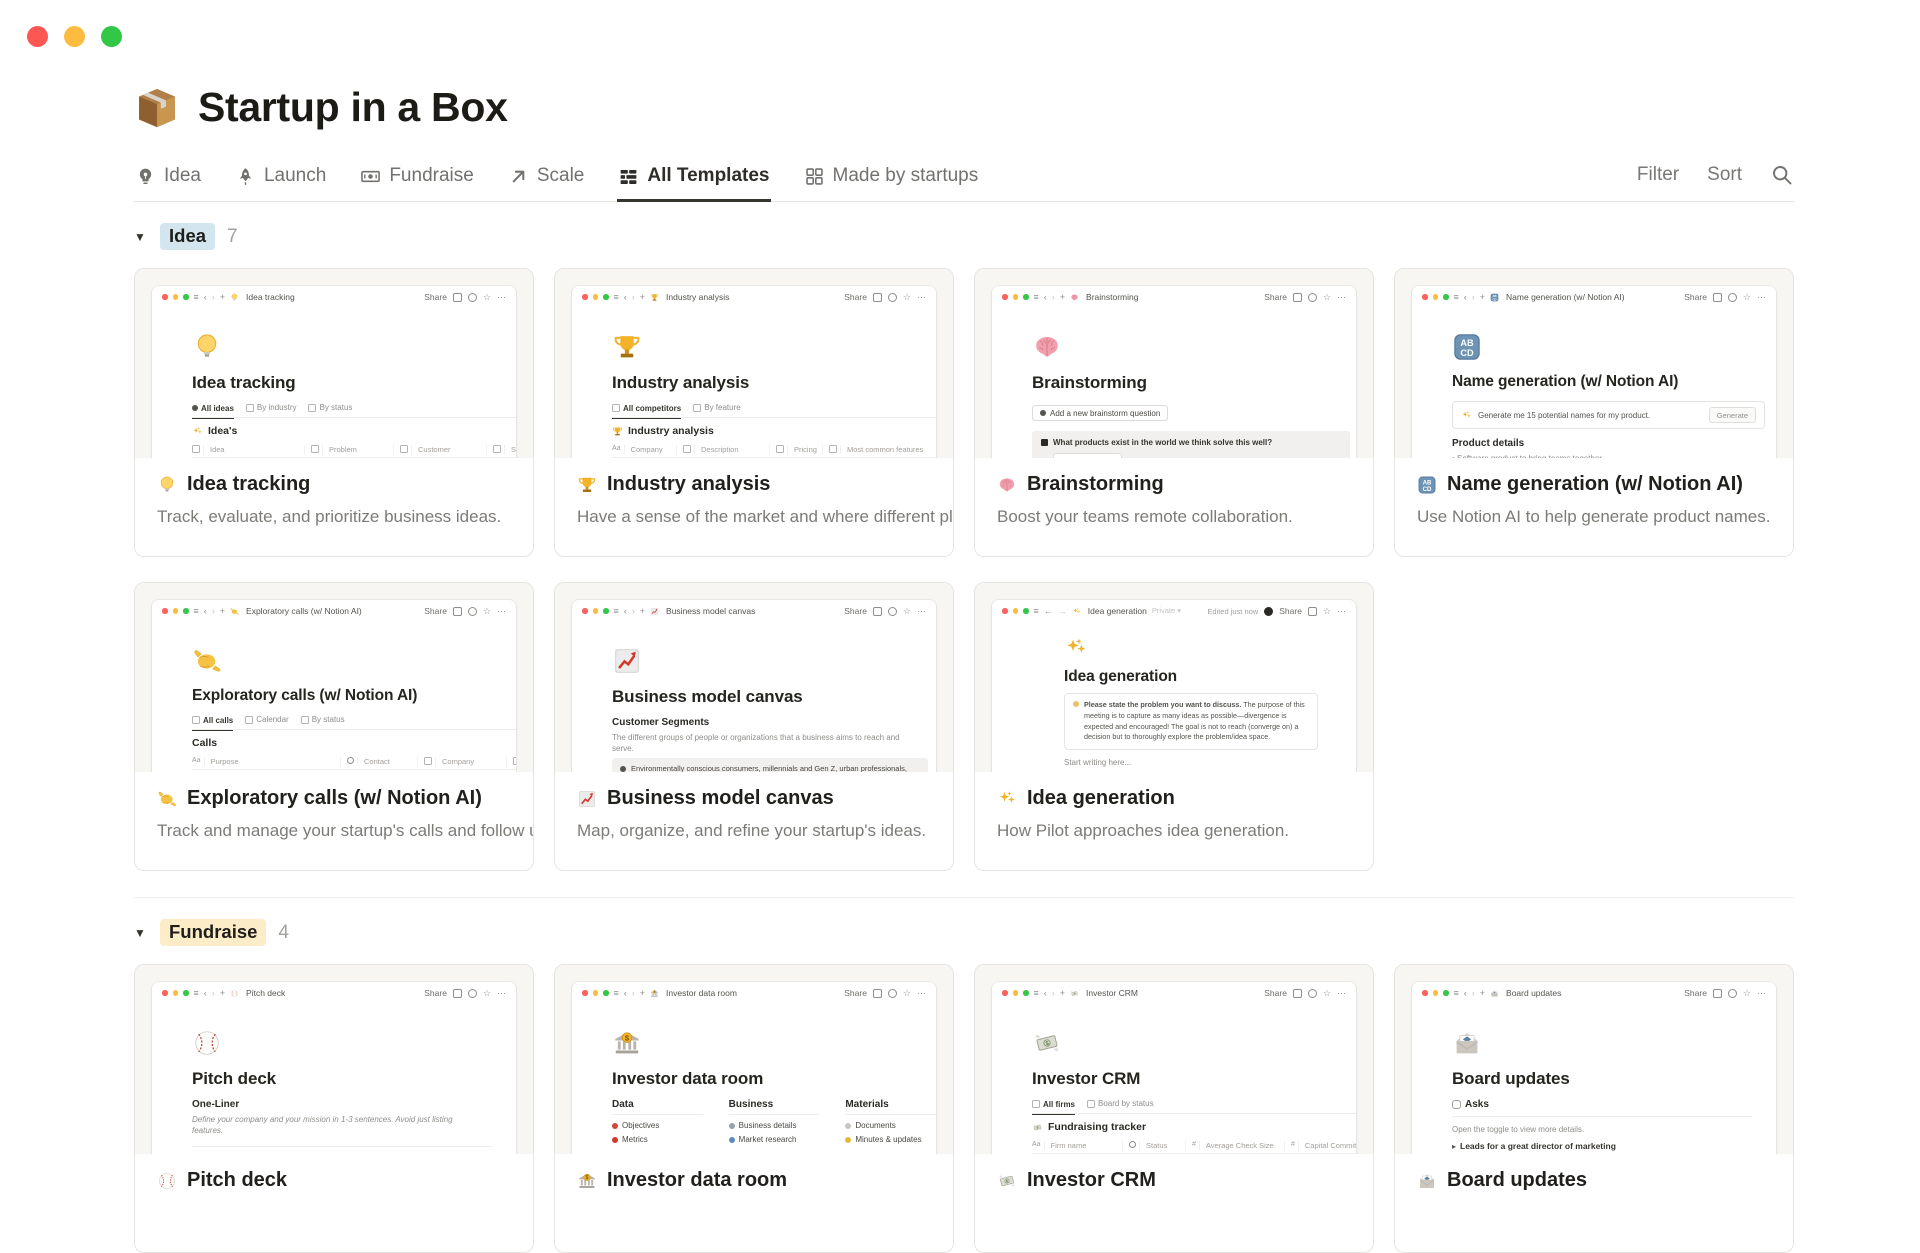 This screenshot has height=1253, width=1920. What do you see at coordinates (1724, 175) in the screenshot?
I see `sort-button: Sort` at bounding box center [1724, 175].